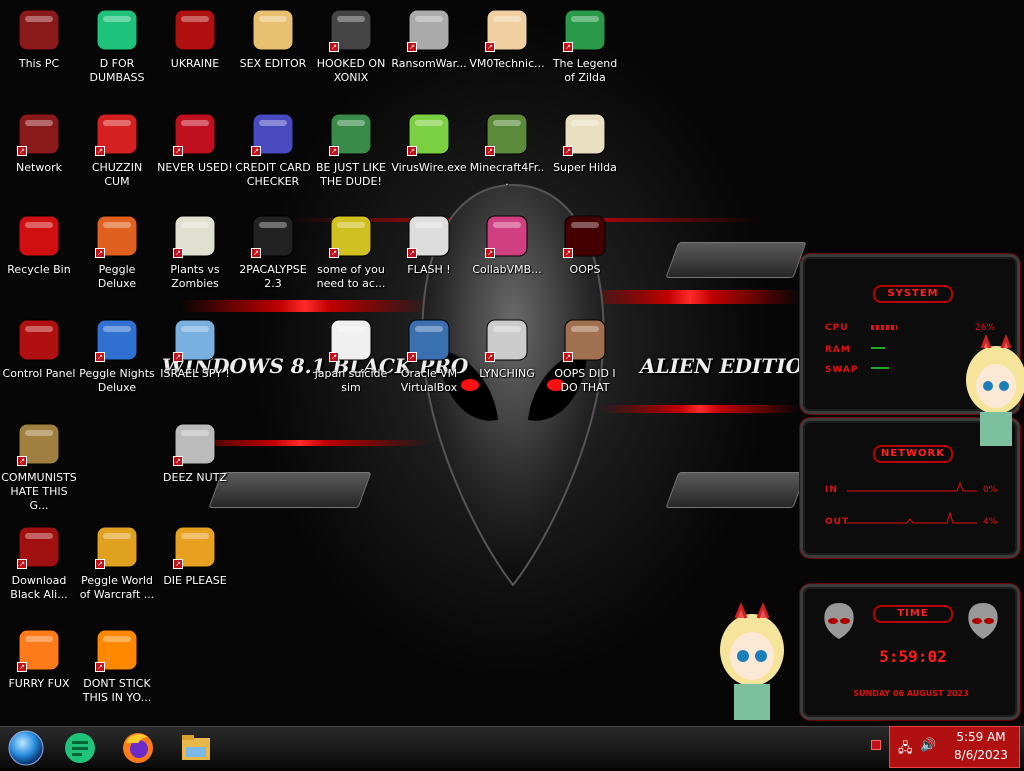  Describe the element at coordinates (195, 444) in the screenshot. I see `stacked-windows-icon: ↗` at that location.